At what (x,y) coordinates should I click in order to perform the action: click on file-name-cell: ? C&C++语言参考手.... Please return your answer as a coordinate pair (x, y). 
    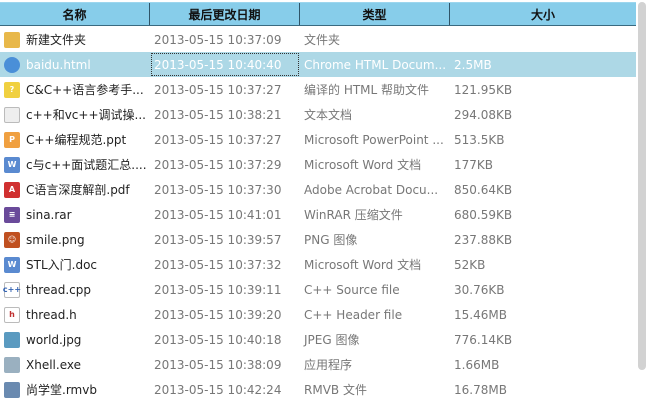
    Looking at the image, I should click on (75, 89).